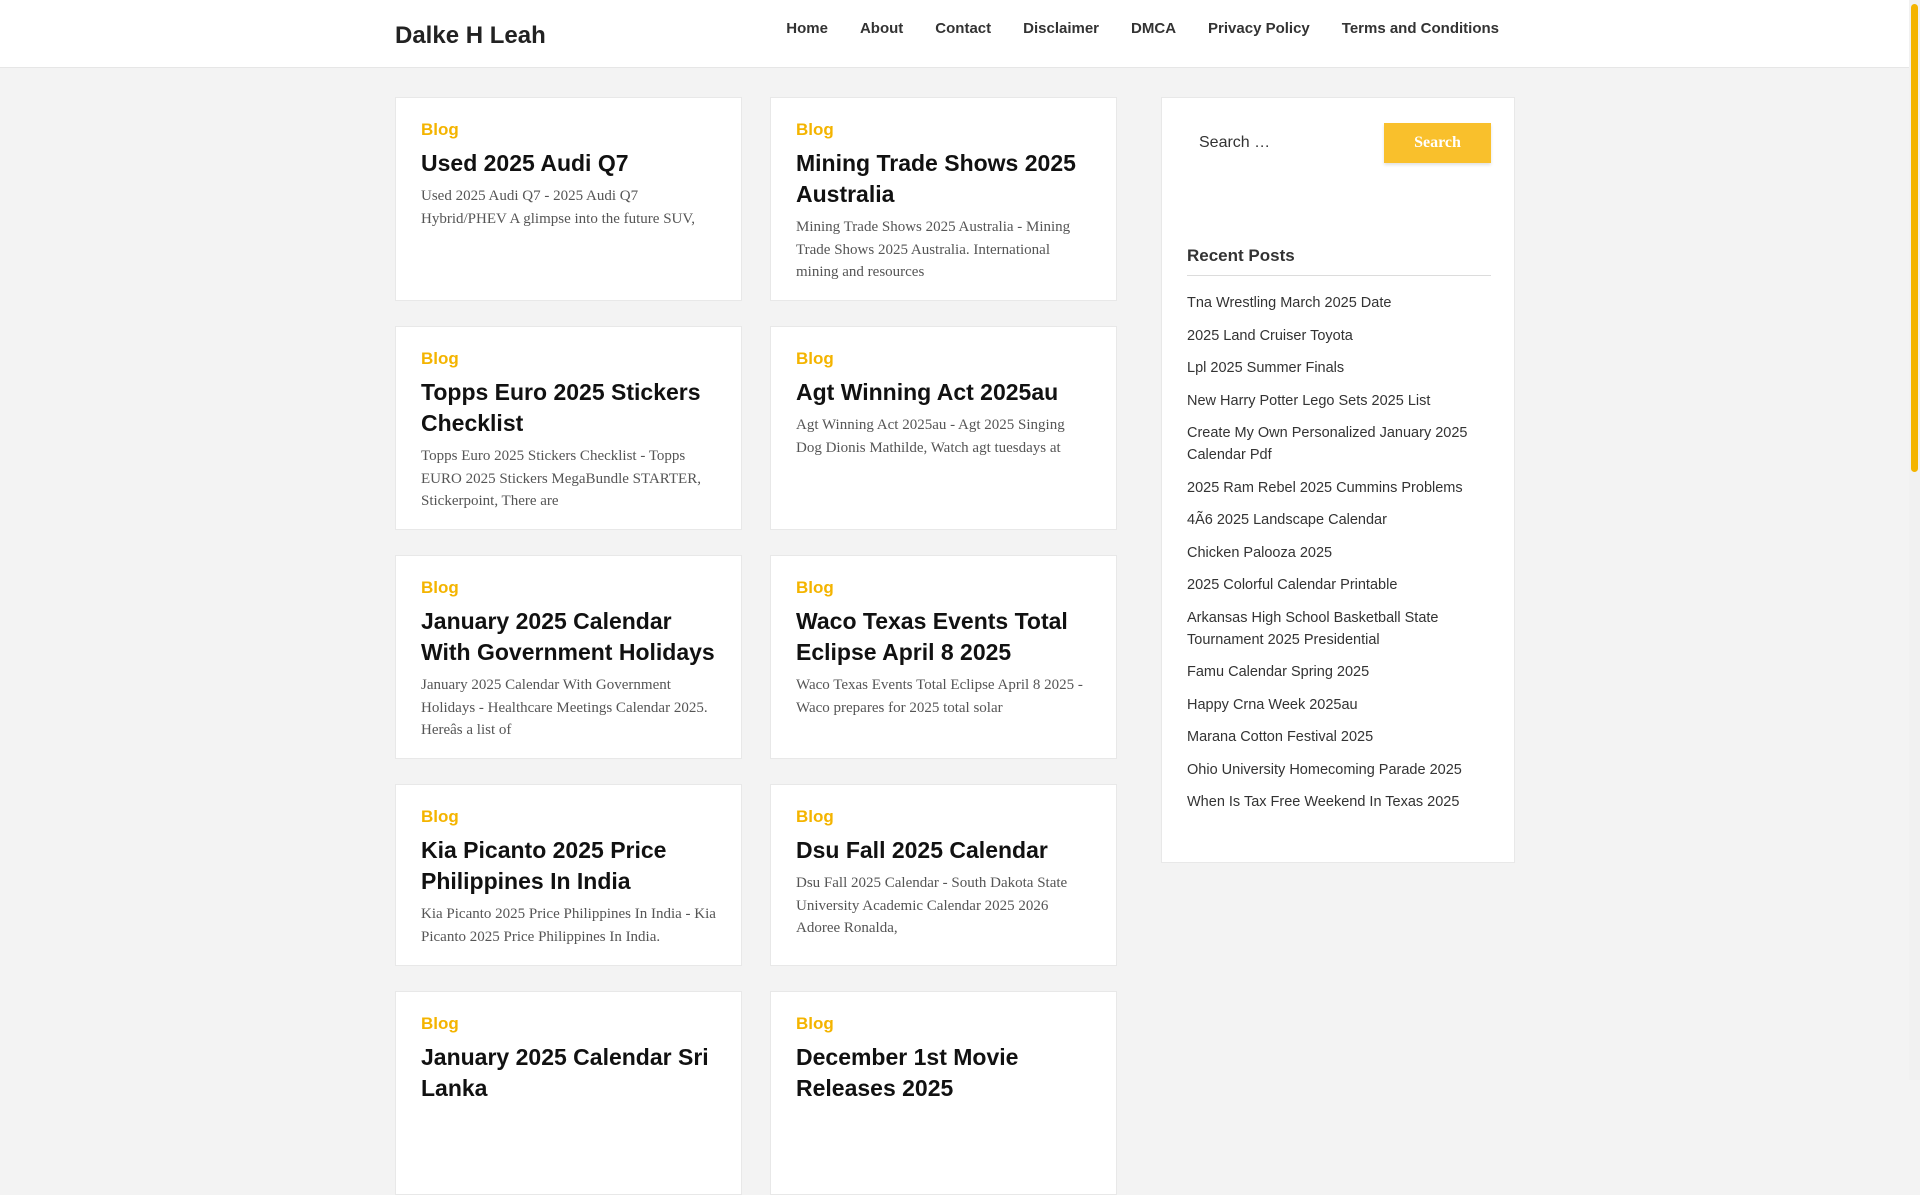 This screenshot has width=1920, height=1195. What do you see at coordinates (1339, 553) in the screenshot?
I see `recent-post-link: Chicken Palooza 2025` at bounding box center [1339, 553].